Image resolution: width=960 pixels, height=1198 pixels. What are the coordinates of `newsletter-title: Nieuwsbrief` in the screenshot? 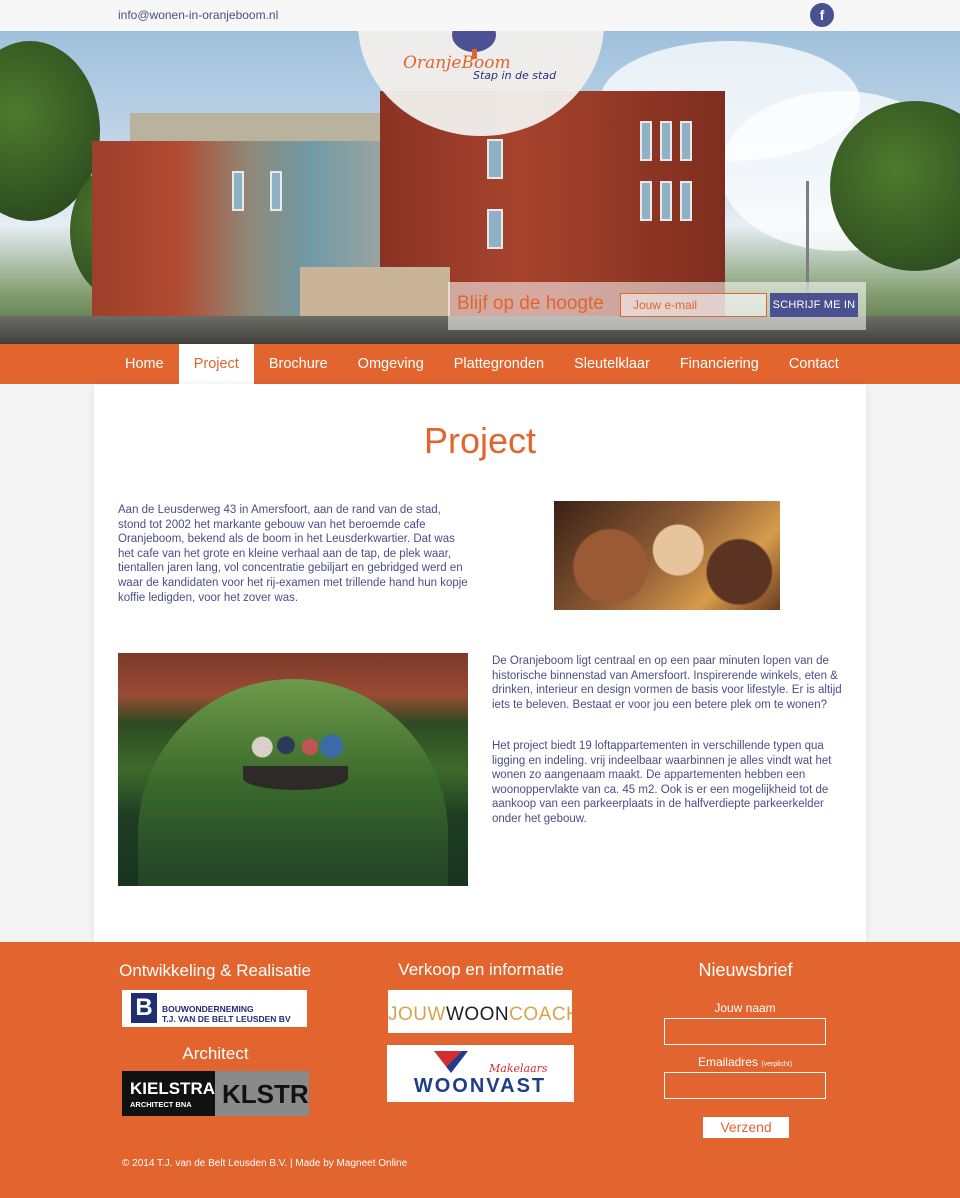 It's located at (745, 970).